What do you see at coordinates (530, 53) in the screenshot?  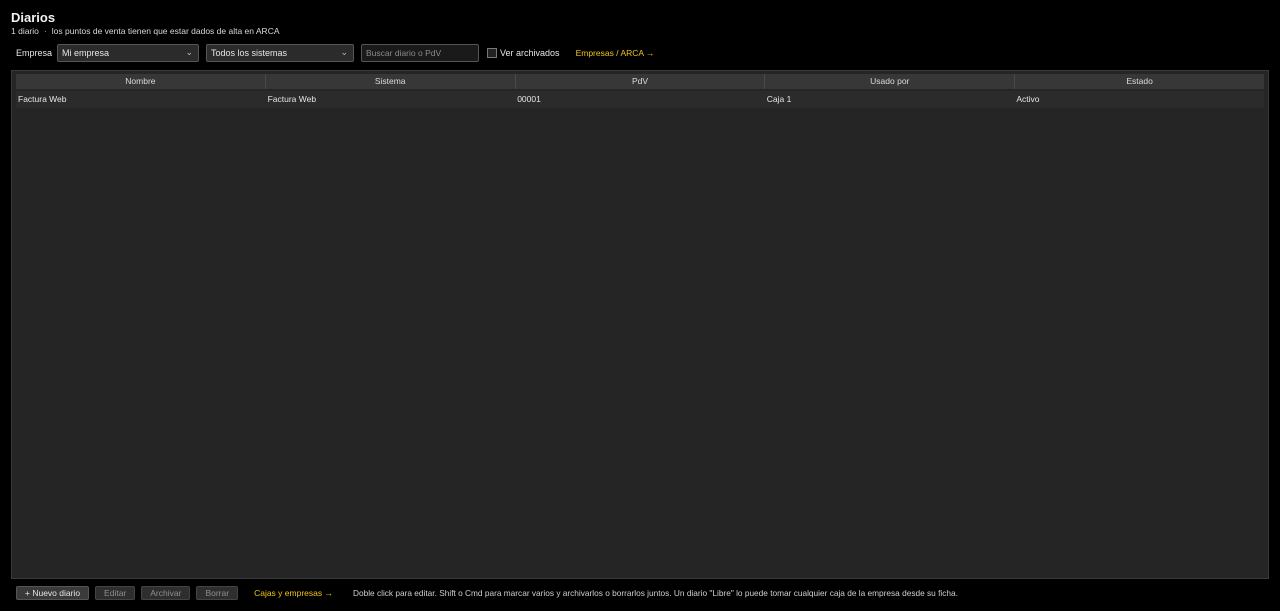 I see `archived-label: Ver archivados` at bounding box center [530, 53].